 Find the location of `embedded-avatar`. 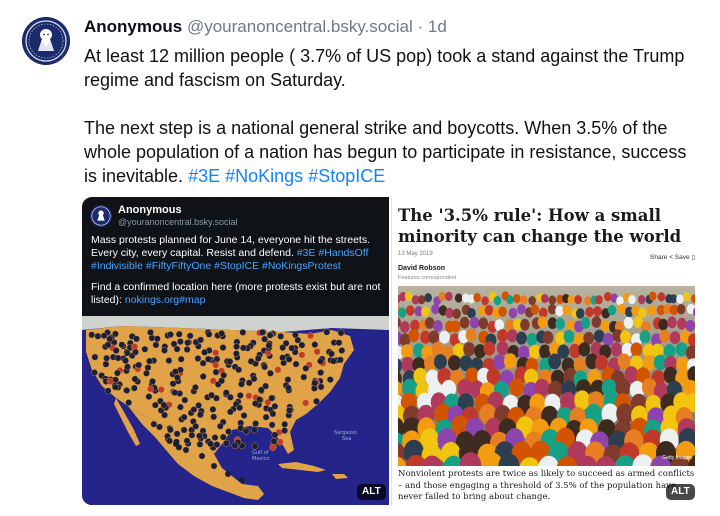

embedded-avatar is located at coordinates (101, 216).